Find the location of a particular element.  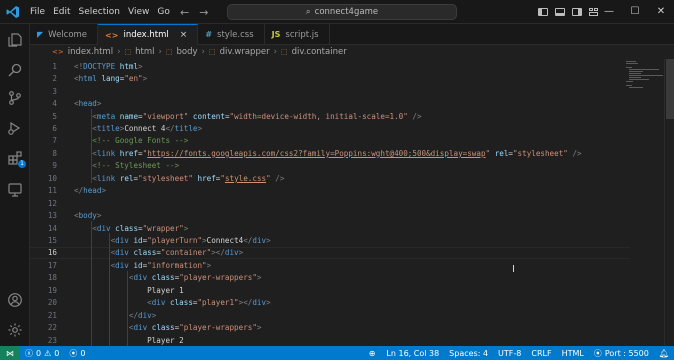

ports-indicator: ⦿ 0 is located at coordinates (77, 353).